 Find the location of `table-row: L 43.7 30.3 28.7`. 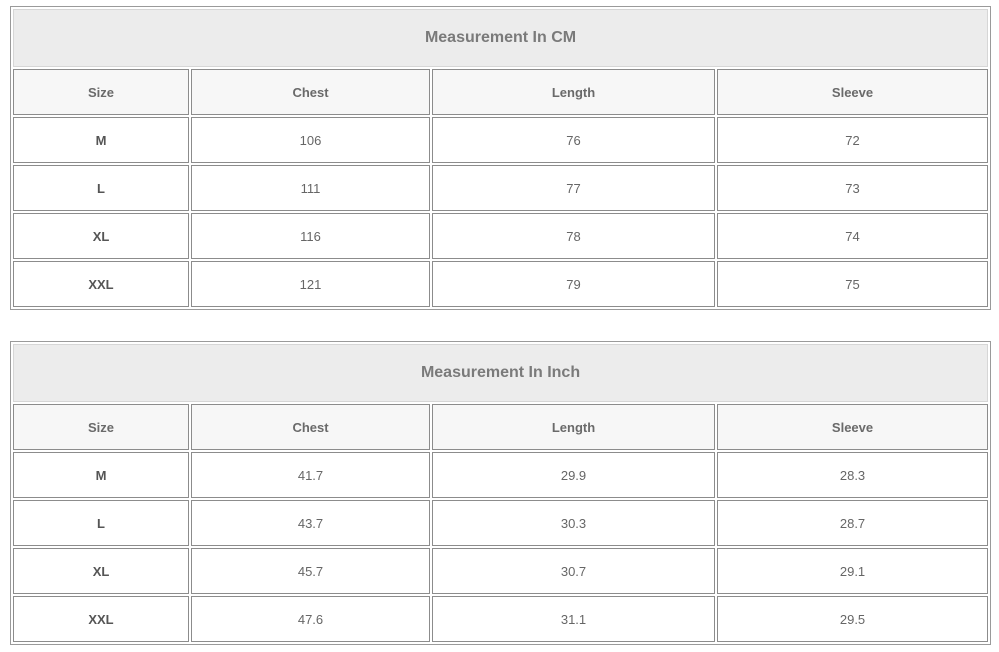

table-row: L 43.7 30.3 28.7 is located at coordinates (501, 523).